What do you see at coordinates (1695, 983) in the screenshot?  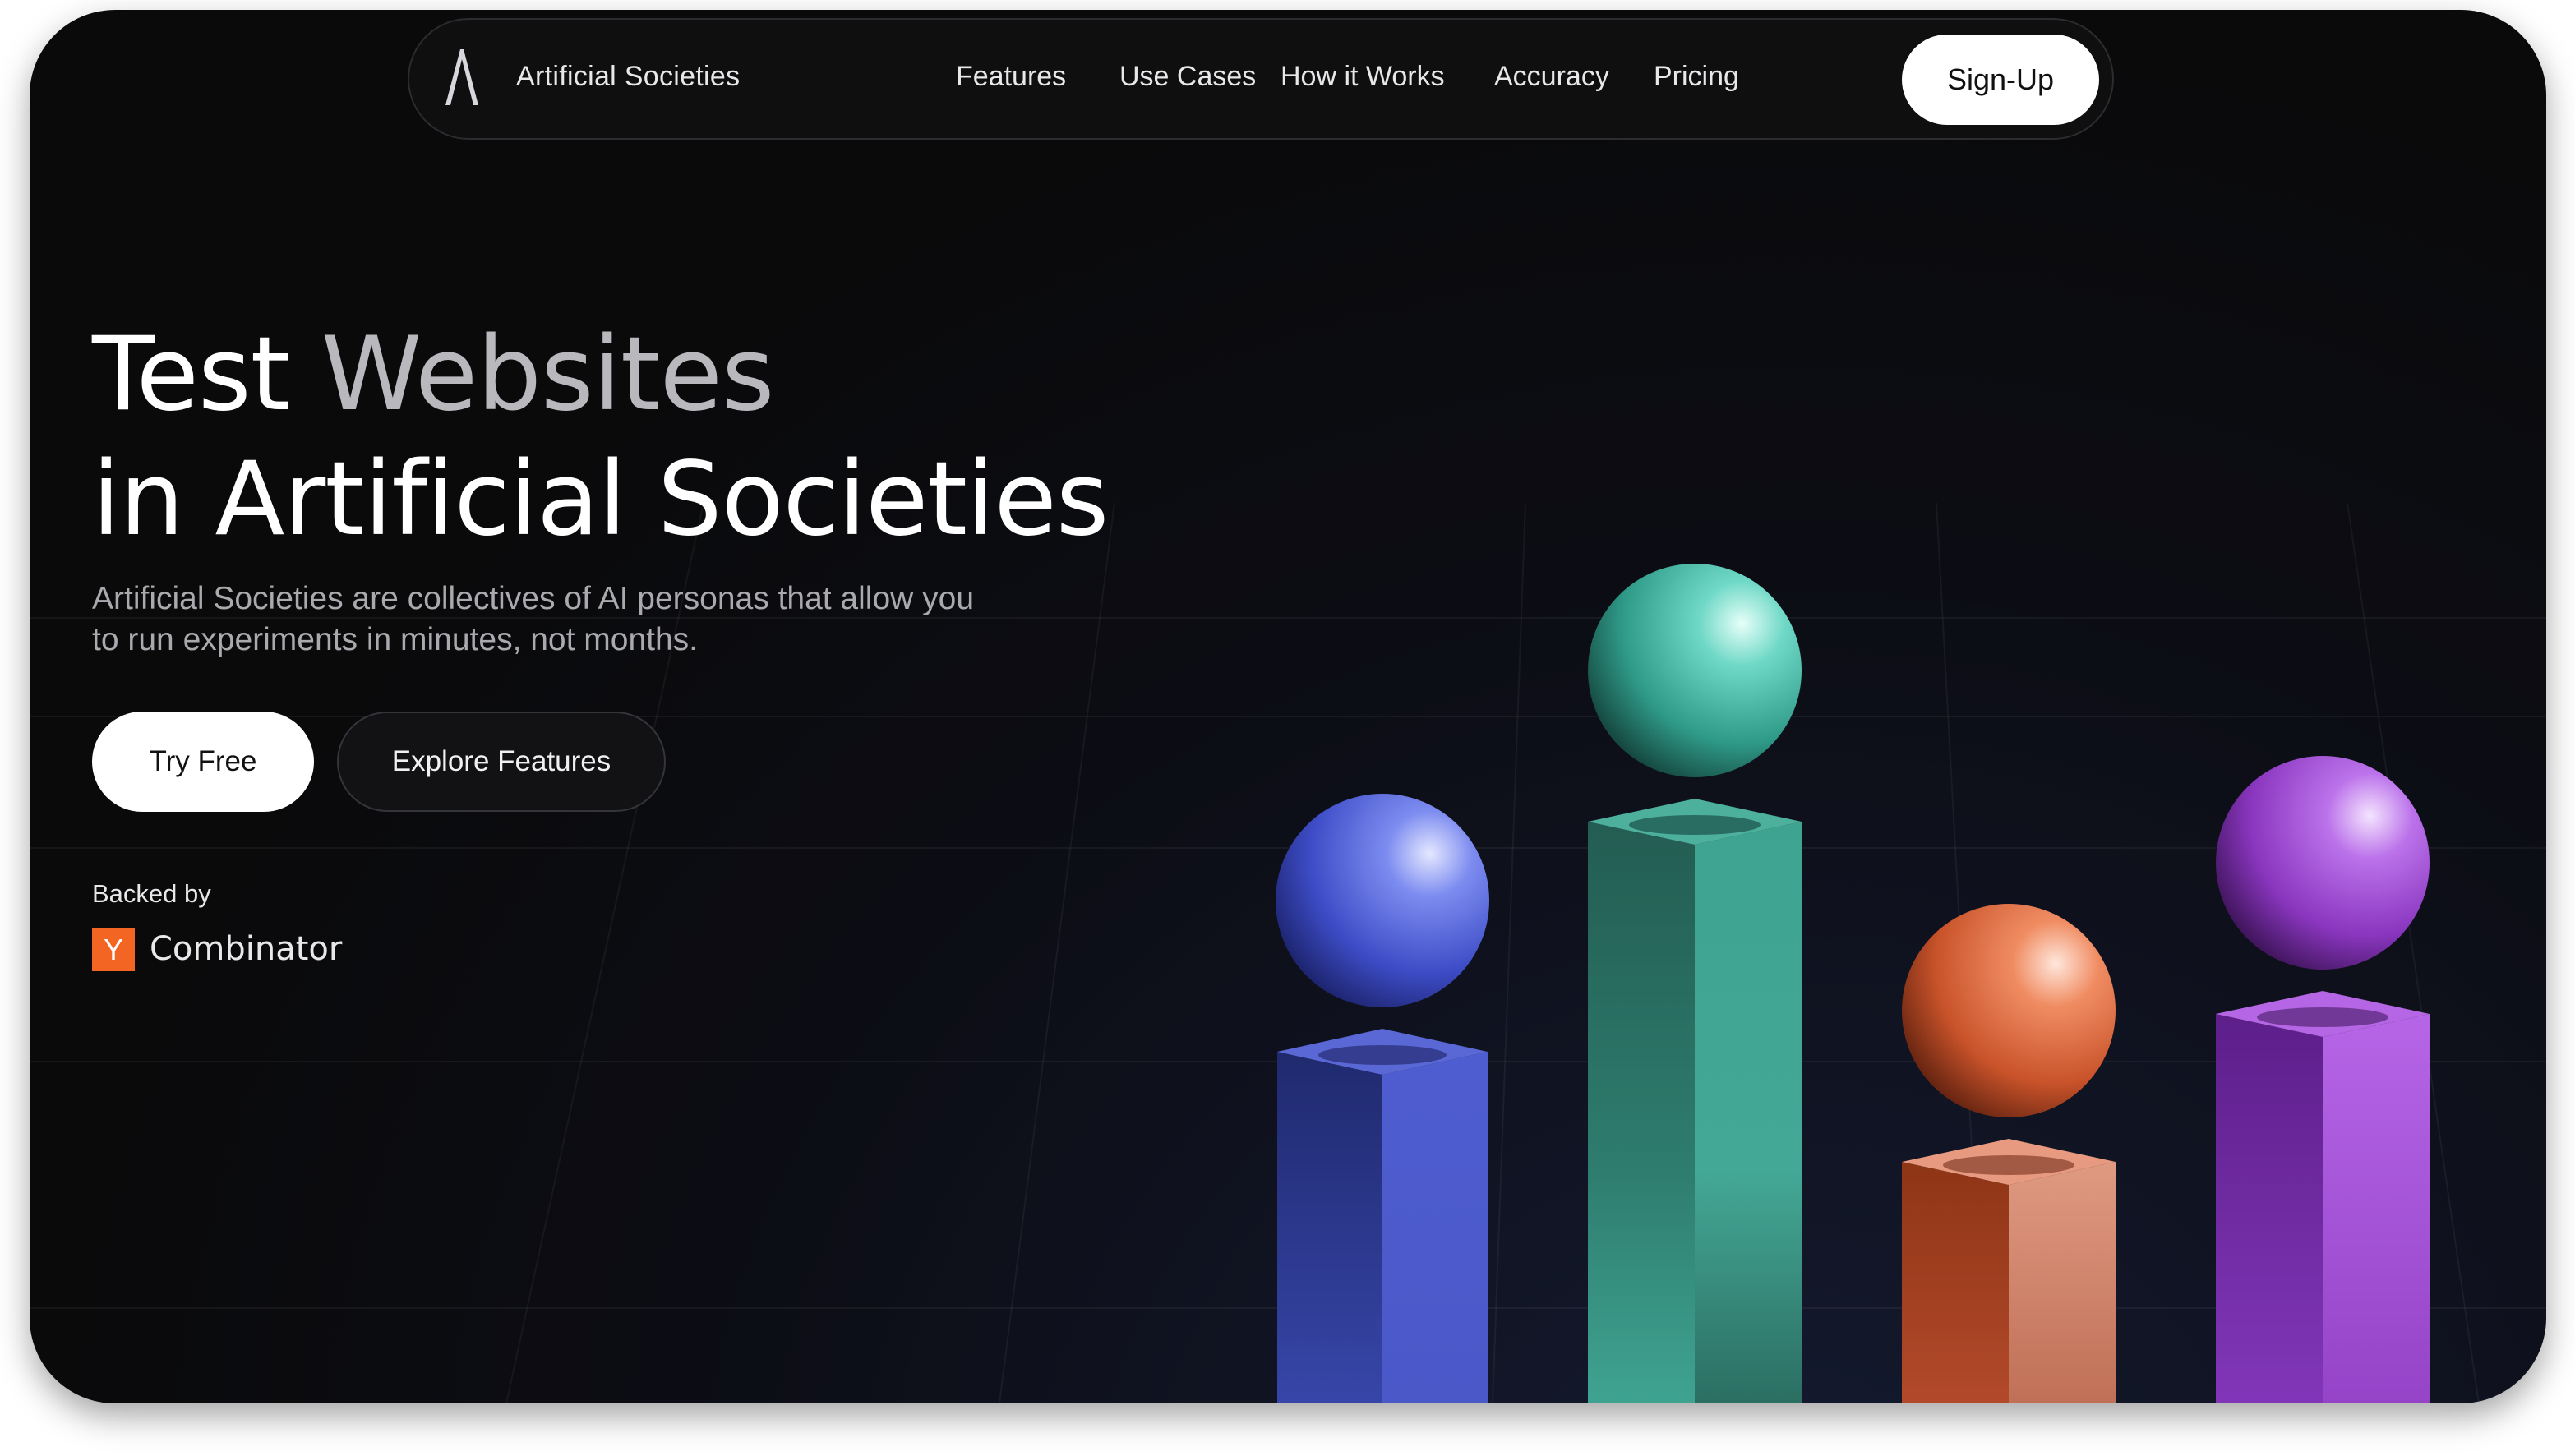 I see `teal-column` at bounding box center [1695, 983].